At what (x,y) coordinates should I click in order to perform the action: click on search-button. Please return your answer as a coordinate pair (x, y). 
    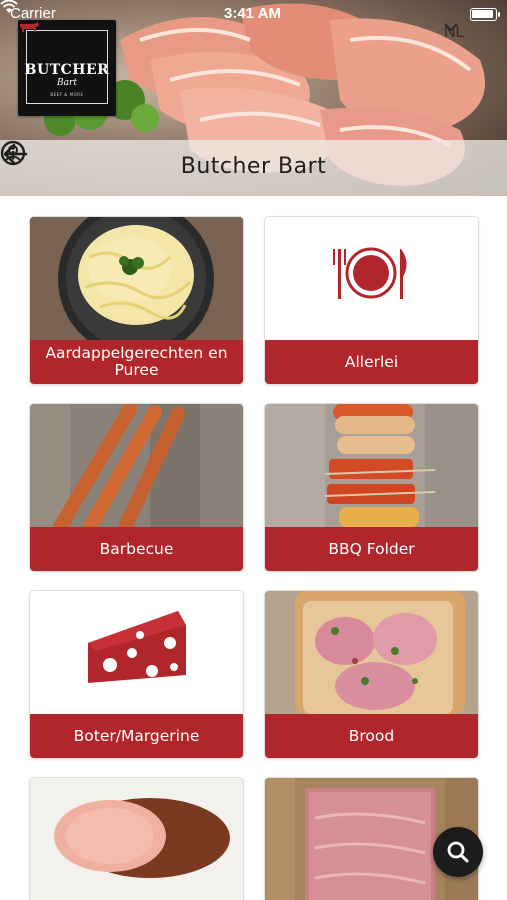
    Looking at the image, I should click on (458, 852).